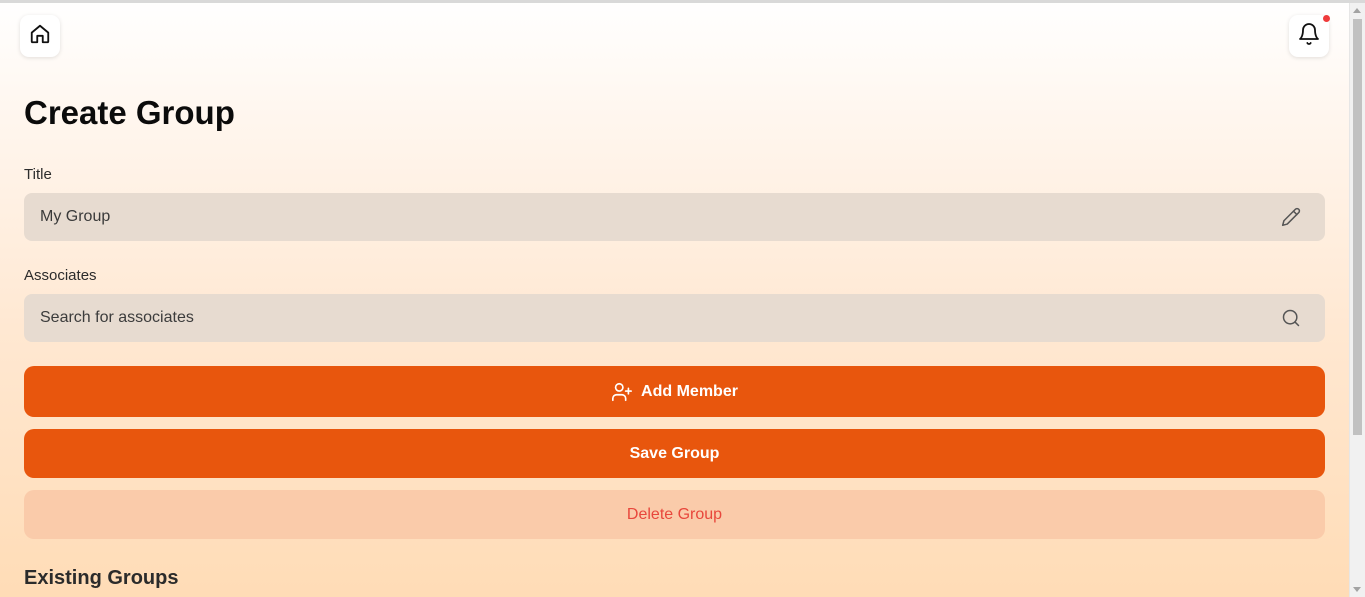  Describe the element at coordinates (60, 275) in the screenshot. I see `associates-label: Associates` at that location.